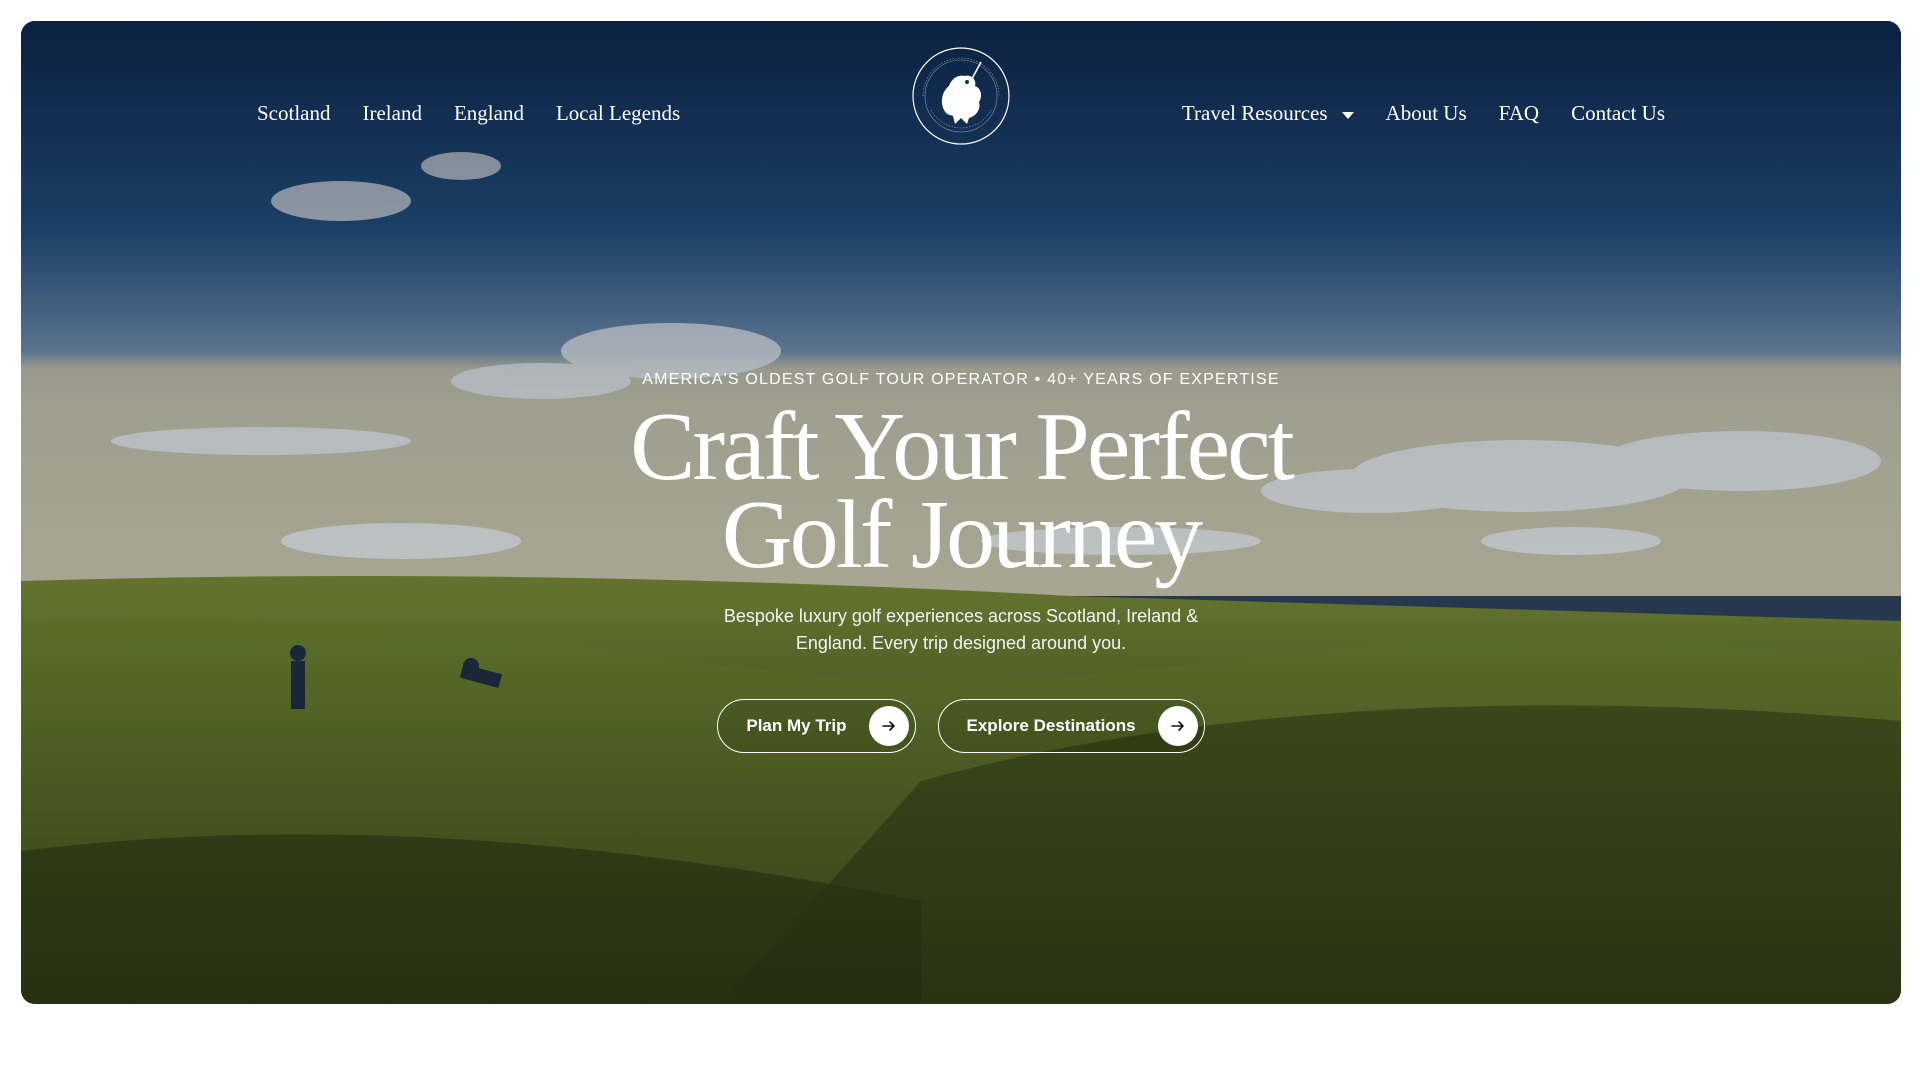 Image resolution: width=1920 pixels, height=1080 pixels. Describe the element at coordinates (489, 113) in the screenshot. I see `nav-england: England` at that location.